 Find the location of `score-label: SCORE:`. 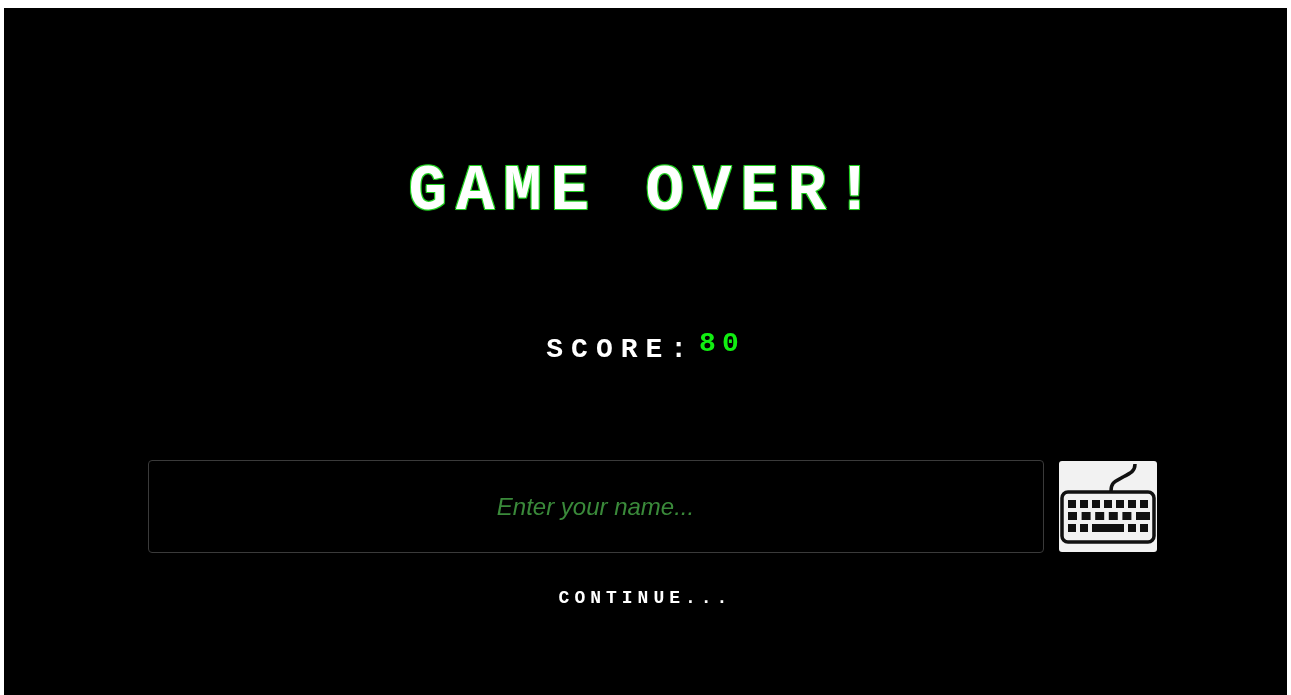

score-label: SCORE: is located at coordinates (621, 350).